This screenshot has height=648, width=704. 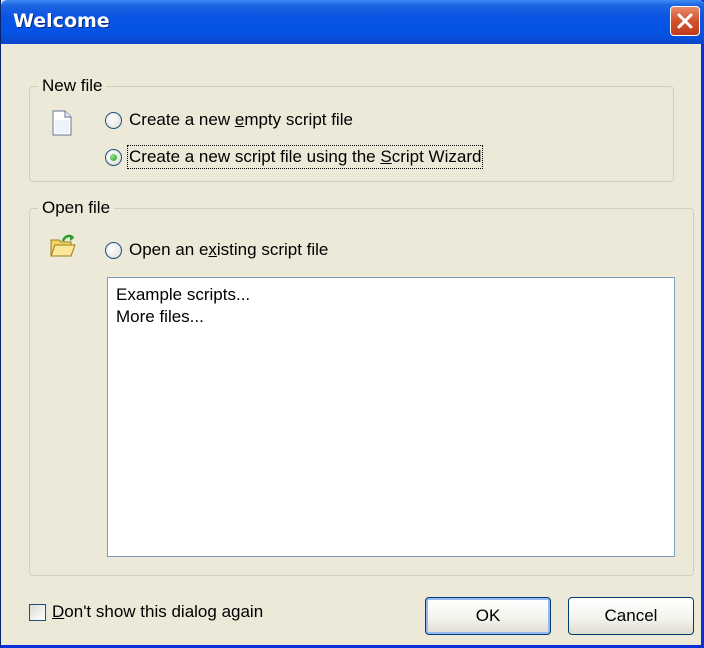 I want to click on dont-show-row: Don't show this dialog again, so click(x=146, y=612).